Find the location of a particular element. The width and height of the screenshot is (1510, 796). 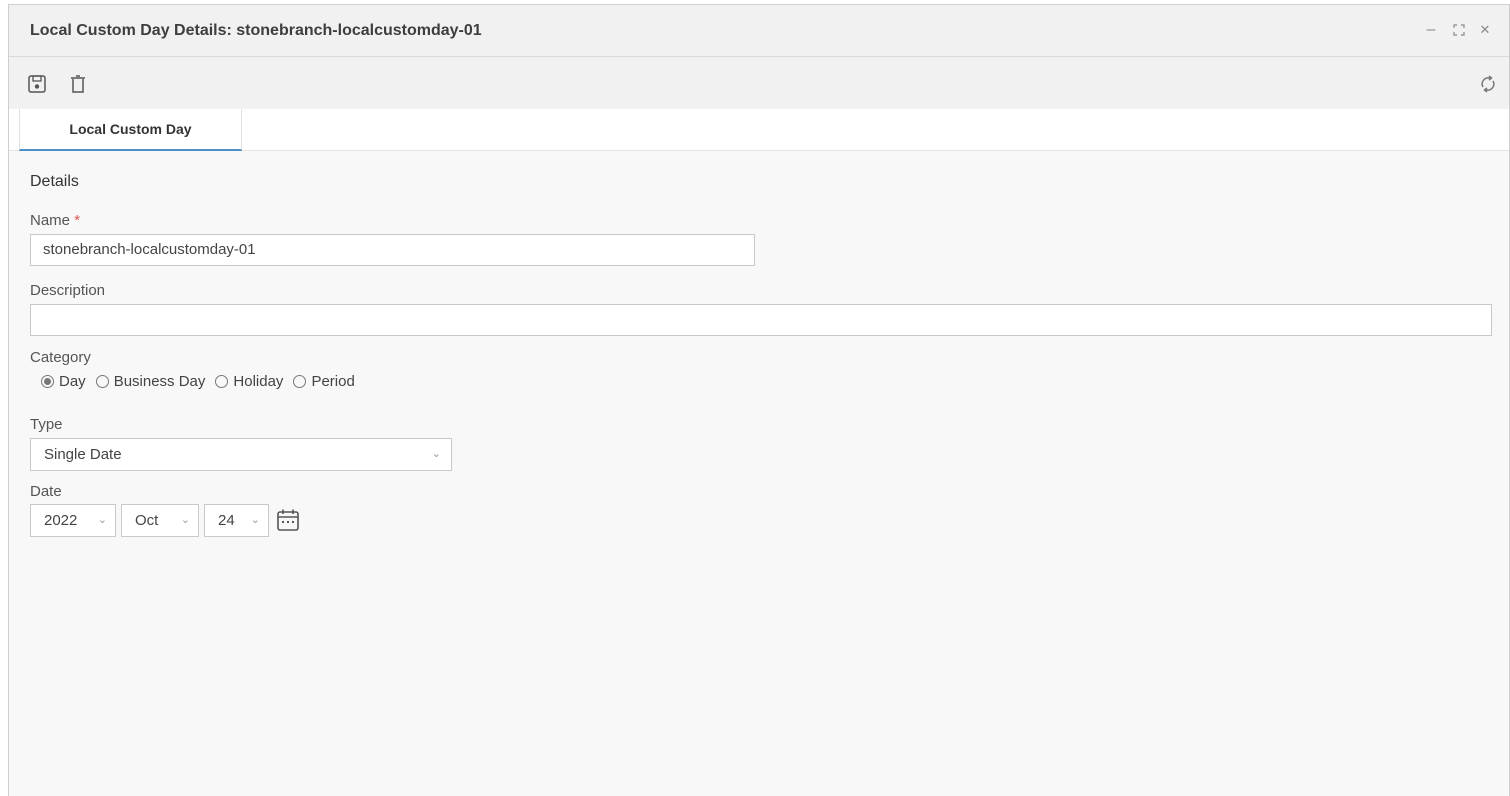

day-select: 24 ⌄ is located at coordinates (236, 520).